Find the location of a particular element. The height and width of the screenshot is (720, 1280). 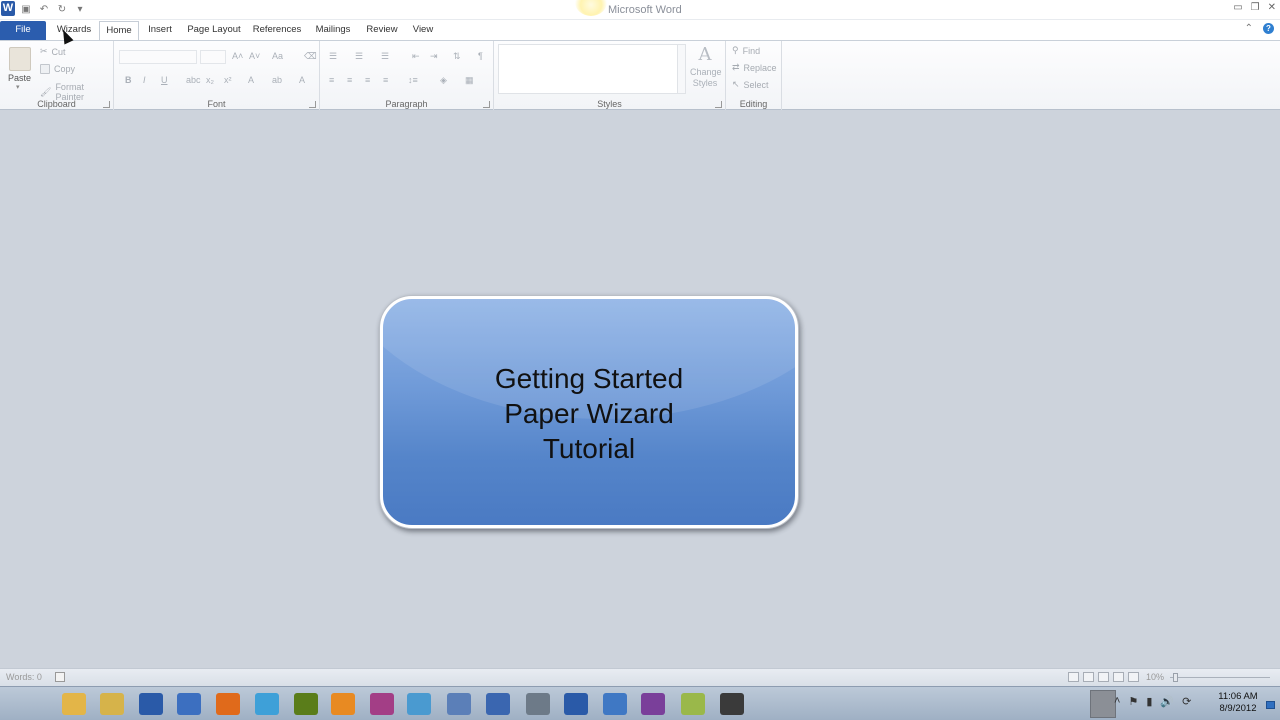

superscript-icon: x² is located at coordinates (228, 80).